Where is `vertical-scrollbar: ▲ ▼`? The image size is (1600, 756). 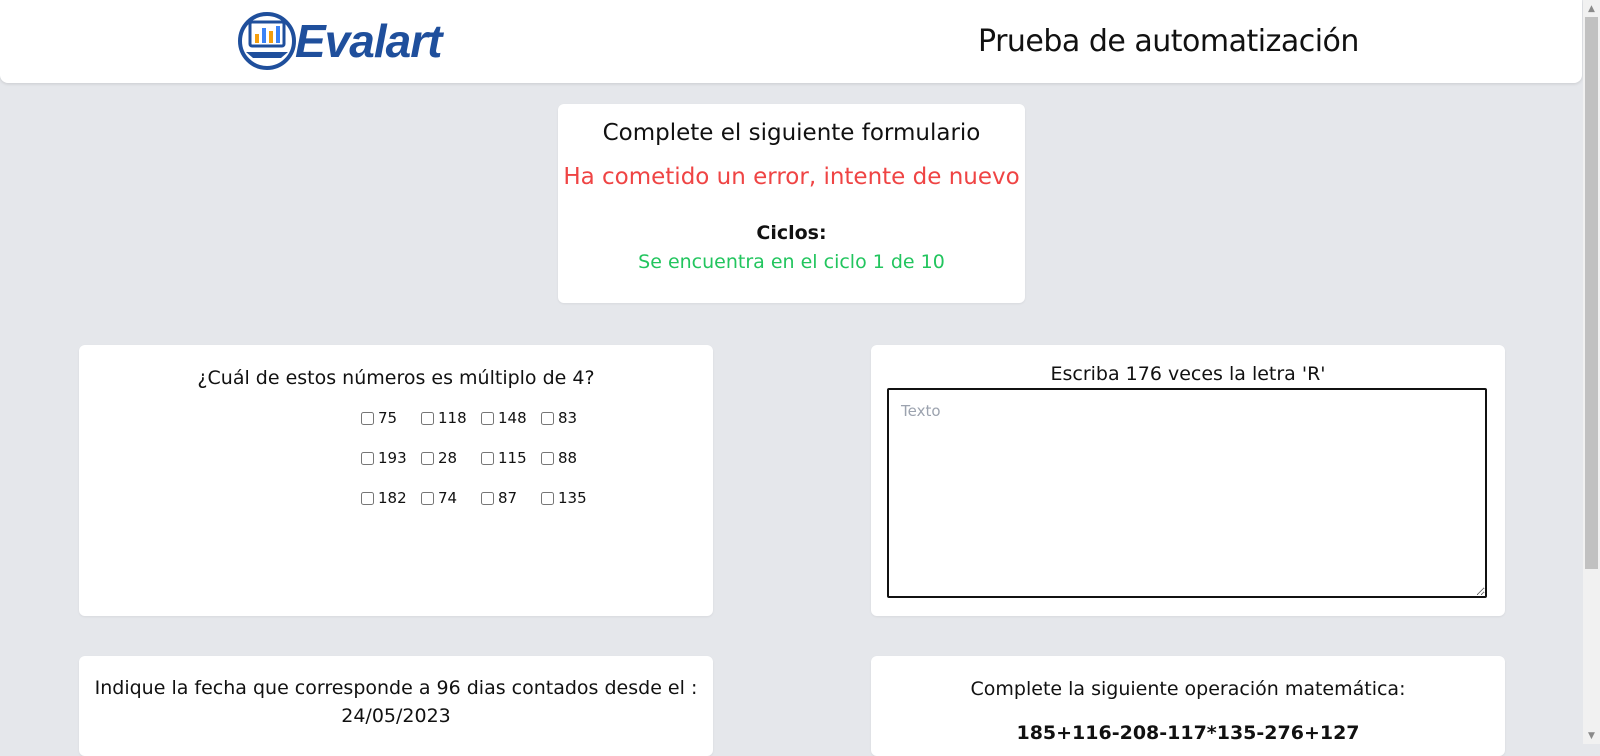
vertical-scrollbar: ▲ ▼ is located at coordinates (1591, 372).